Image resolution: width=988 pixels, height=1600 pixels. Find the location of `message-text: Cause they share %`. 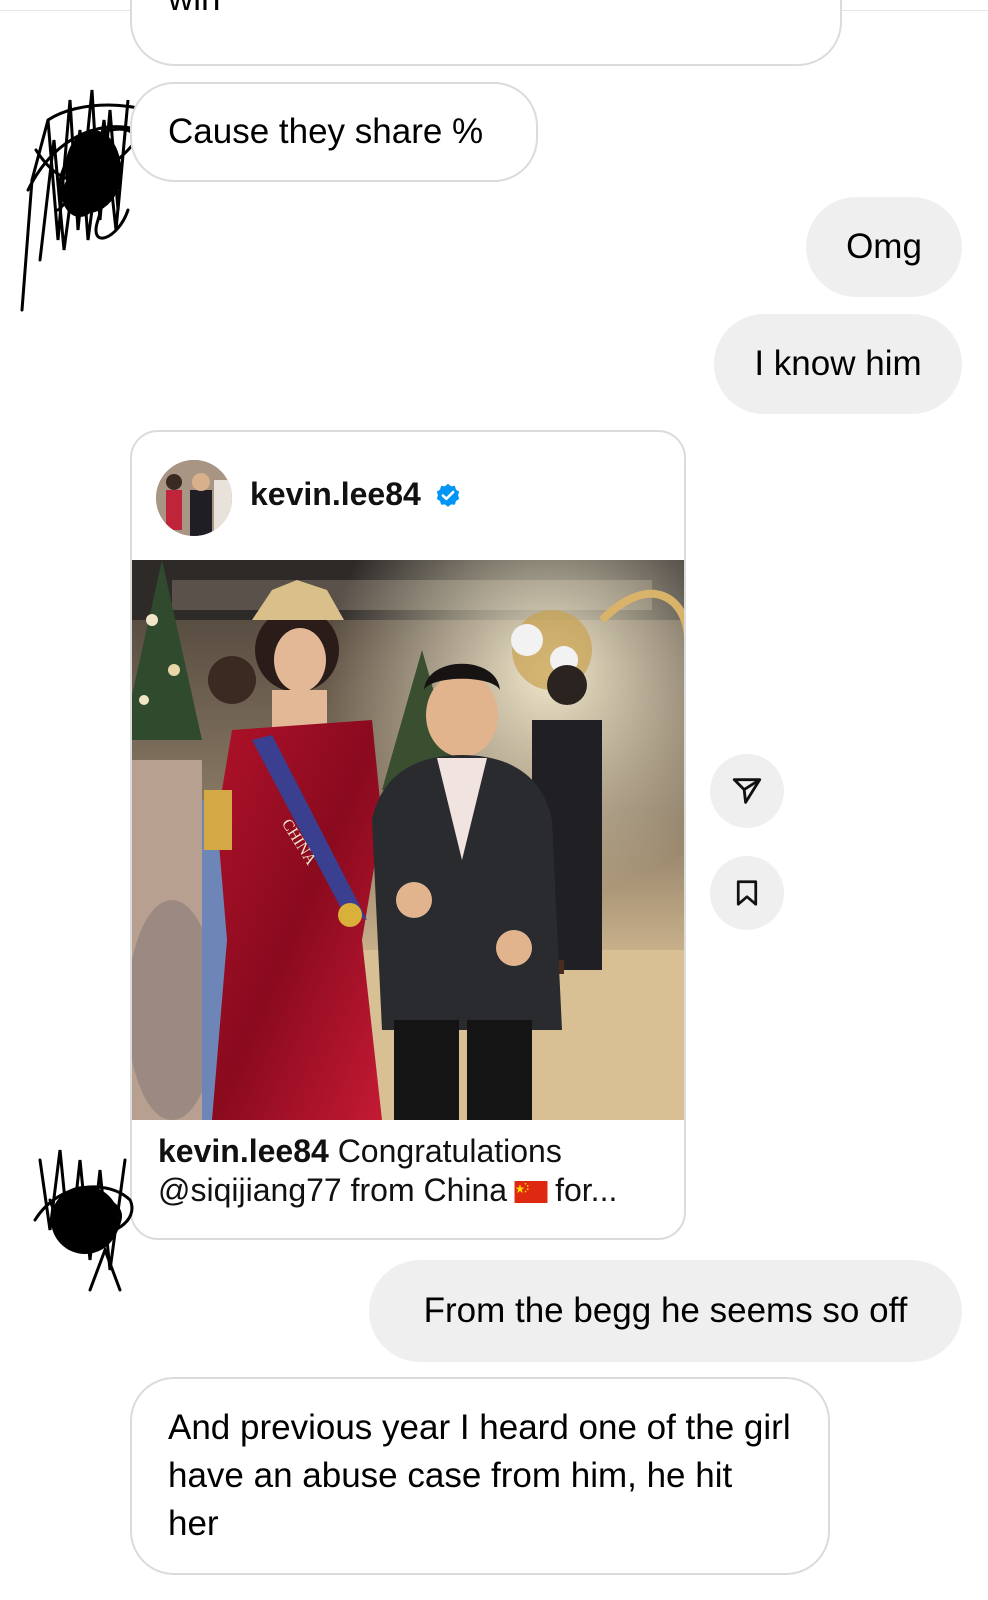

message-text: Cause they share % is located at coordinates (326, 132).